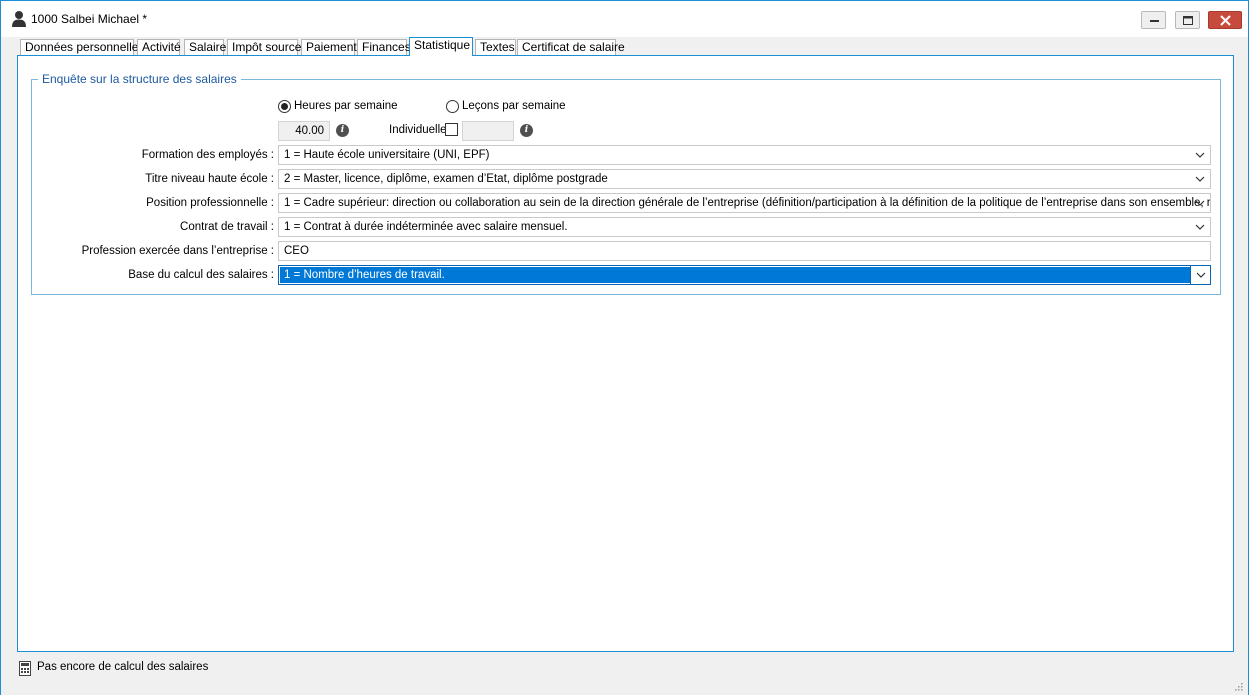 The width and height of the screenshot is (1249, 695). What do you see at coordinates (744, 251) in the screenshot?
I see `profession-input: CEO` at bounding box center [744, 251].